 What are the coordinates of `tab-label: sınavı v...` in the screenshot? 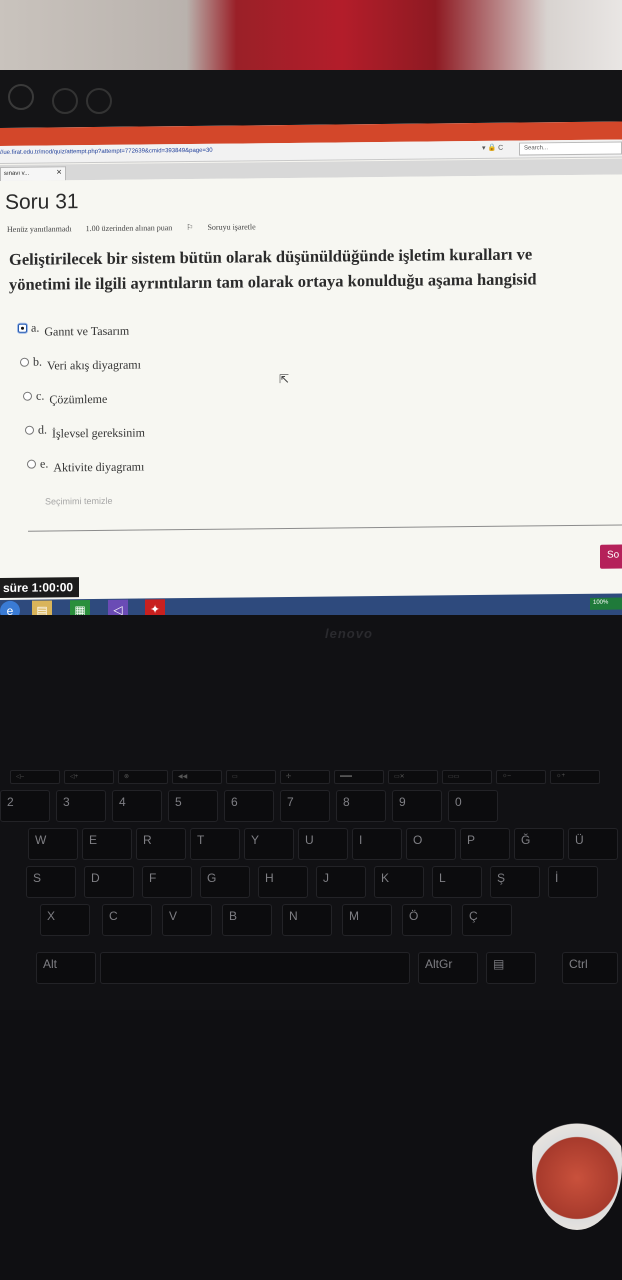 It's located at (17, 173).